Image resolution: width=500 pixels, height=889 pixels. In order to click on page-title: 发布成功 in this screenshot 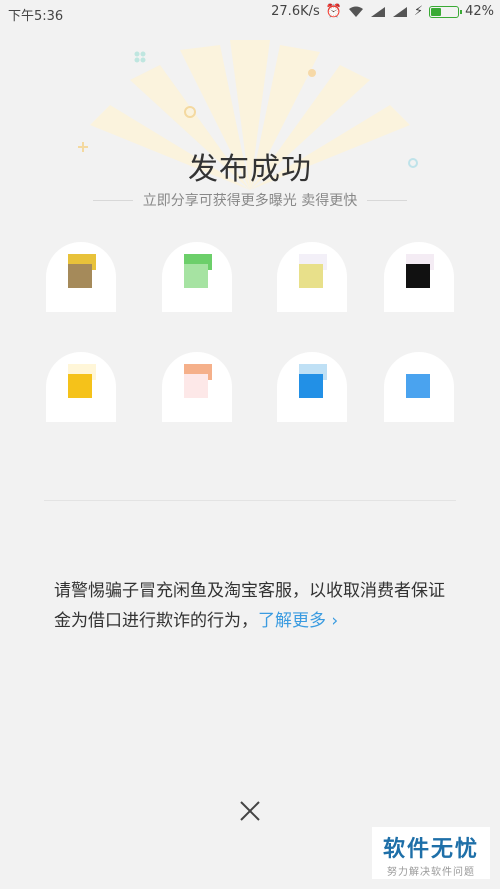, I will do `click(250, 169)`.